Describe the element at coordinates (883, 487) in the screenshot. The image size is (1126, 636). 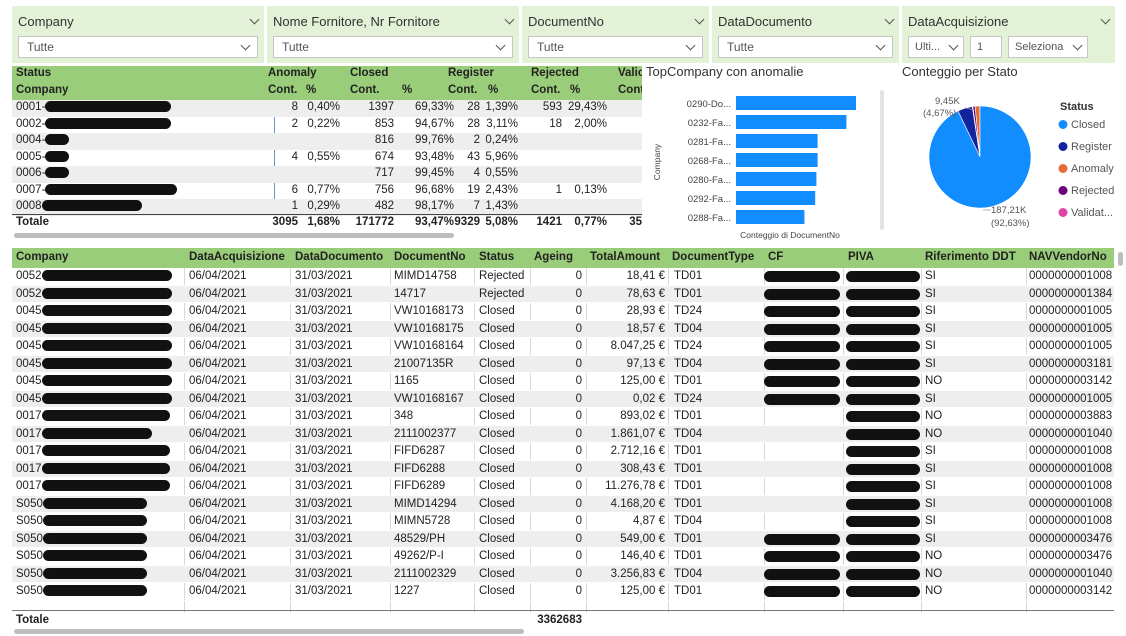
I see `piva-cell` at that location.